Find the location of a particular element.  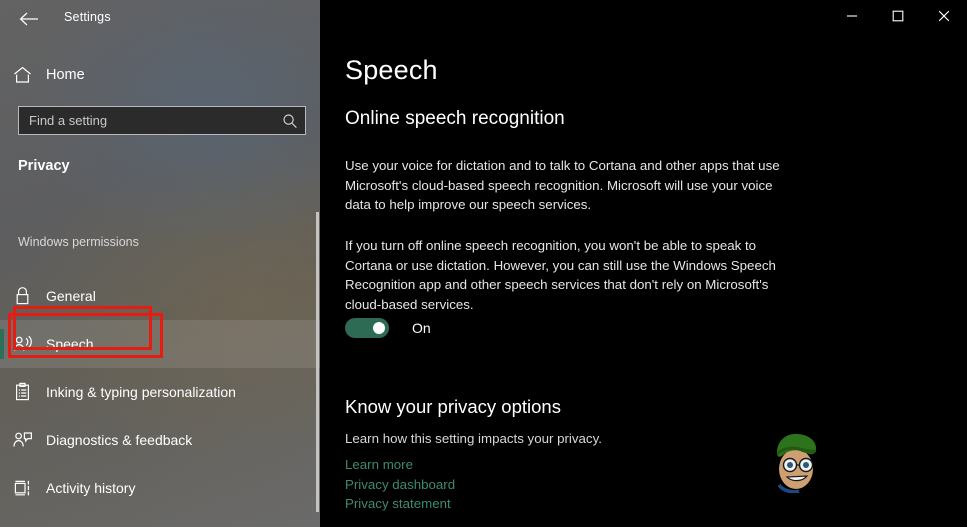

sidebar-item-inking-typing: Inking & typing personalization is located at coordinates (160, 392).